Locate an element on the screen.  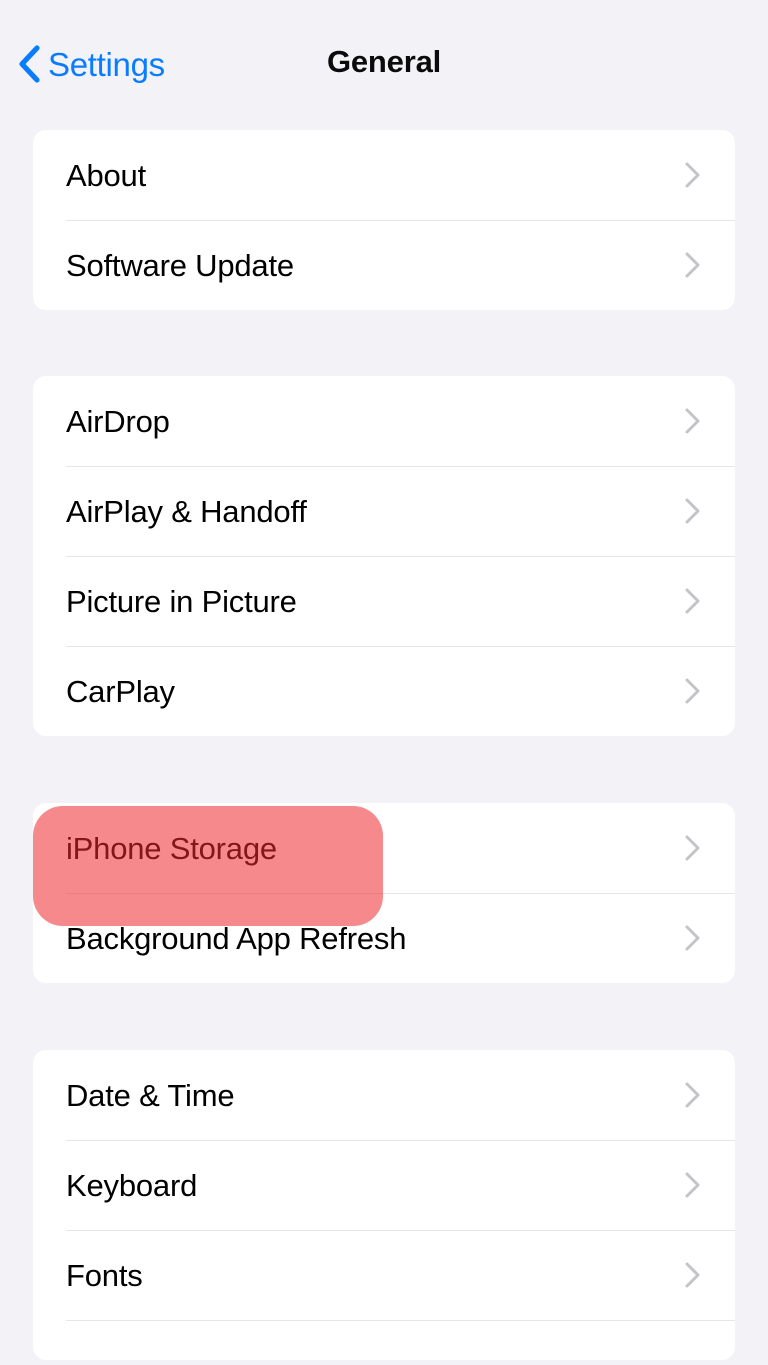
navigation-bar: Settings General is located at coordinates (384, 65).